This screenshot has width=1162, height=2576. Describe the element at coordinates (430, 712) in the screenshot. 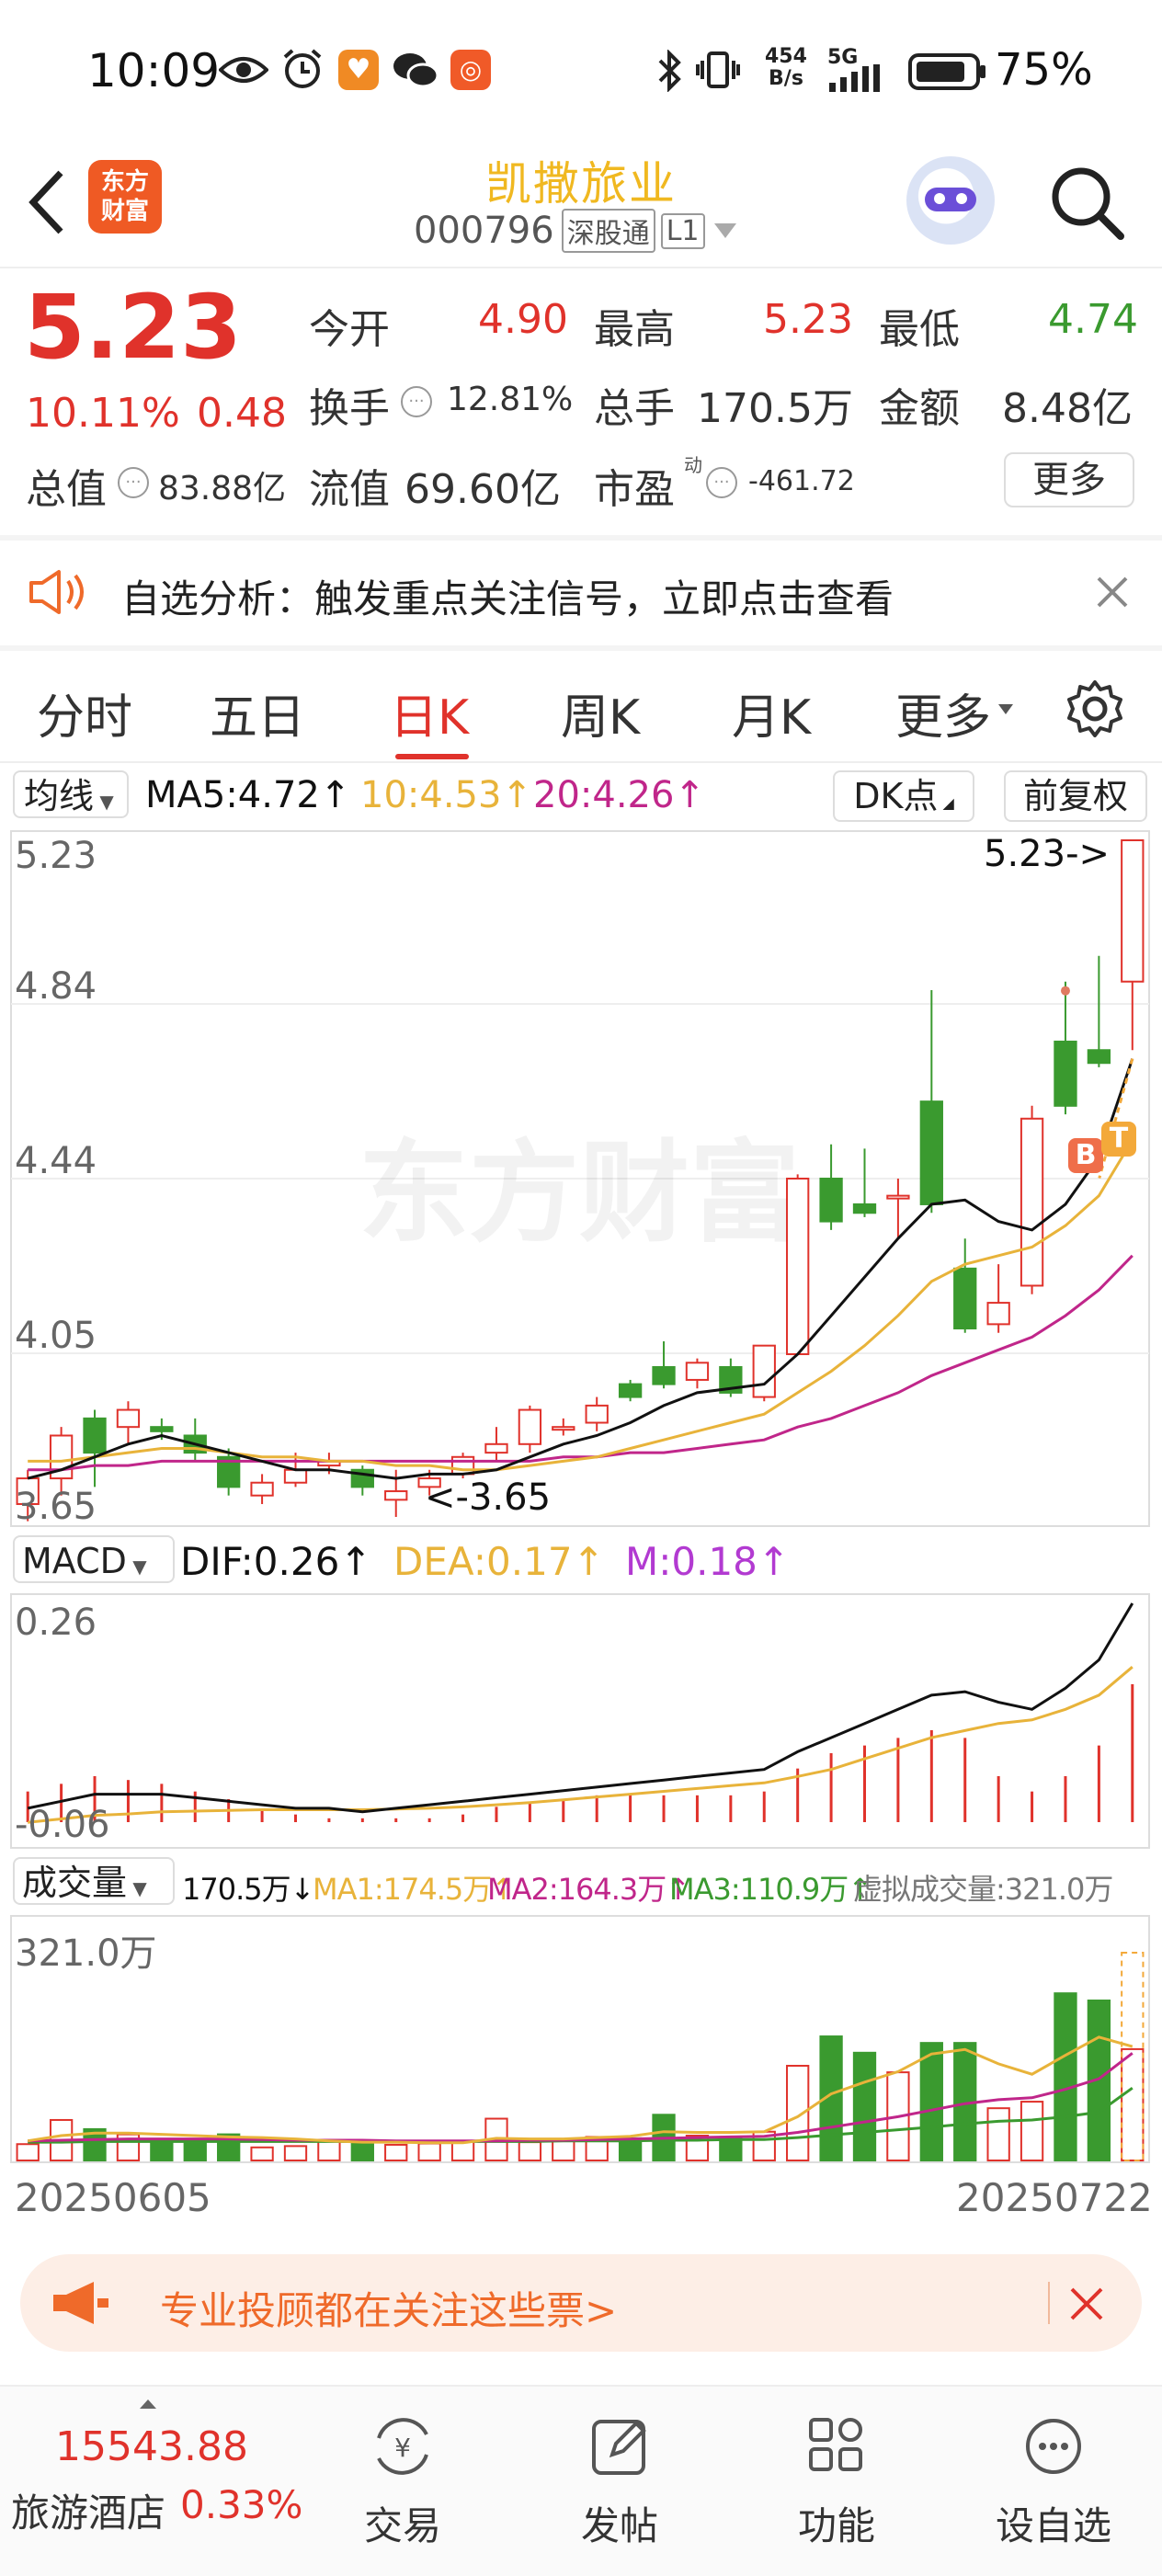

I see `tab-daily-k: 日K` at that location.